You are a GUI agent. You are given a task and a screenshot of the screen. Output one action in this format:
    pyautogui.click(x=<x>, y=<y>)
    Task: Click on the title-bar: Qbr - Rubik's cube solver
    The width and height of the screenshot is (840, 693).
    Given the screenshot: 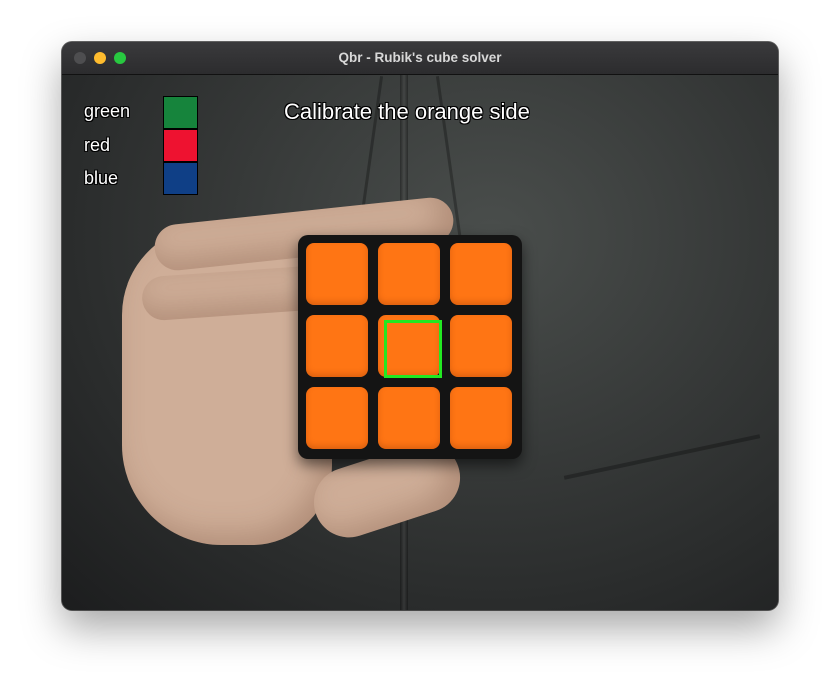 What is the action you would take?
    pyautogui.click(x=420, y=58)
    